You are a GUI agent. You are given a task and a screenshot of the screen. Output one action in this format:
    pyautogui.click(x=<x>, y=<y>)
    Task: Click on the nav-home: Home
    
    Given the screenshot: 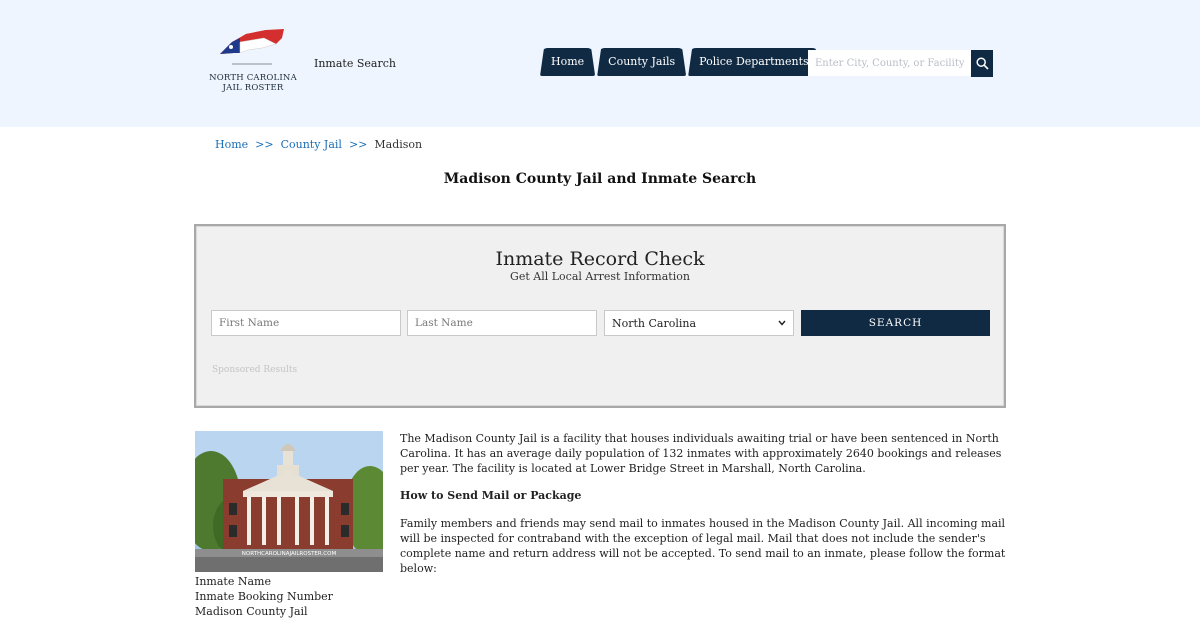 What is the action you would take?
    pyautogui.click(x=567, y=62)
    